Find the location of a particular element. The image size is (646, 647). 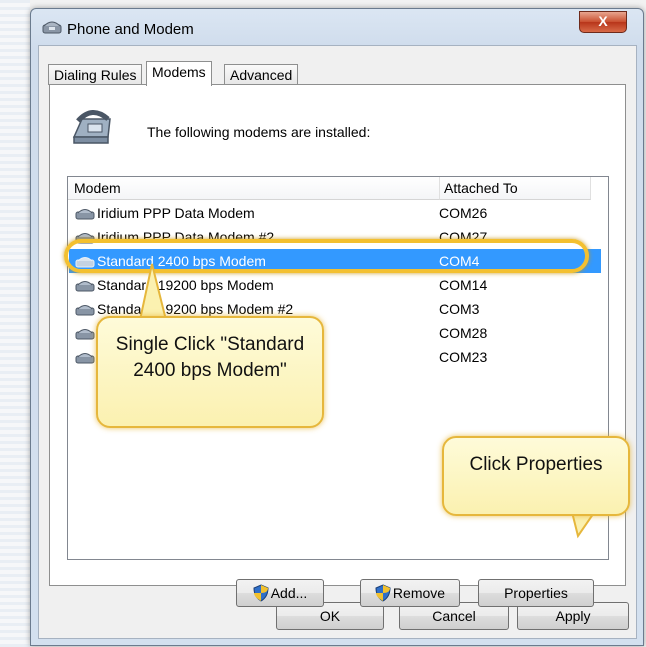

column-header-attached-to: Attached To is located at coordinates (515, 188).